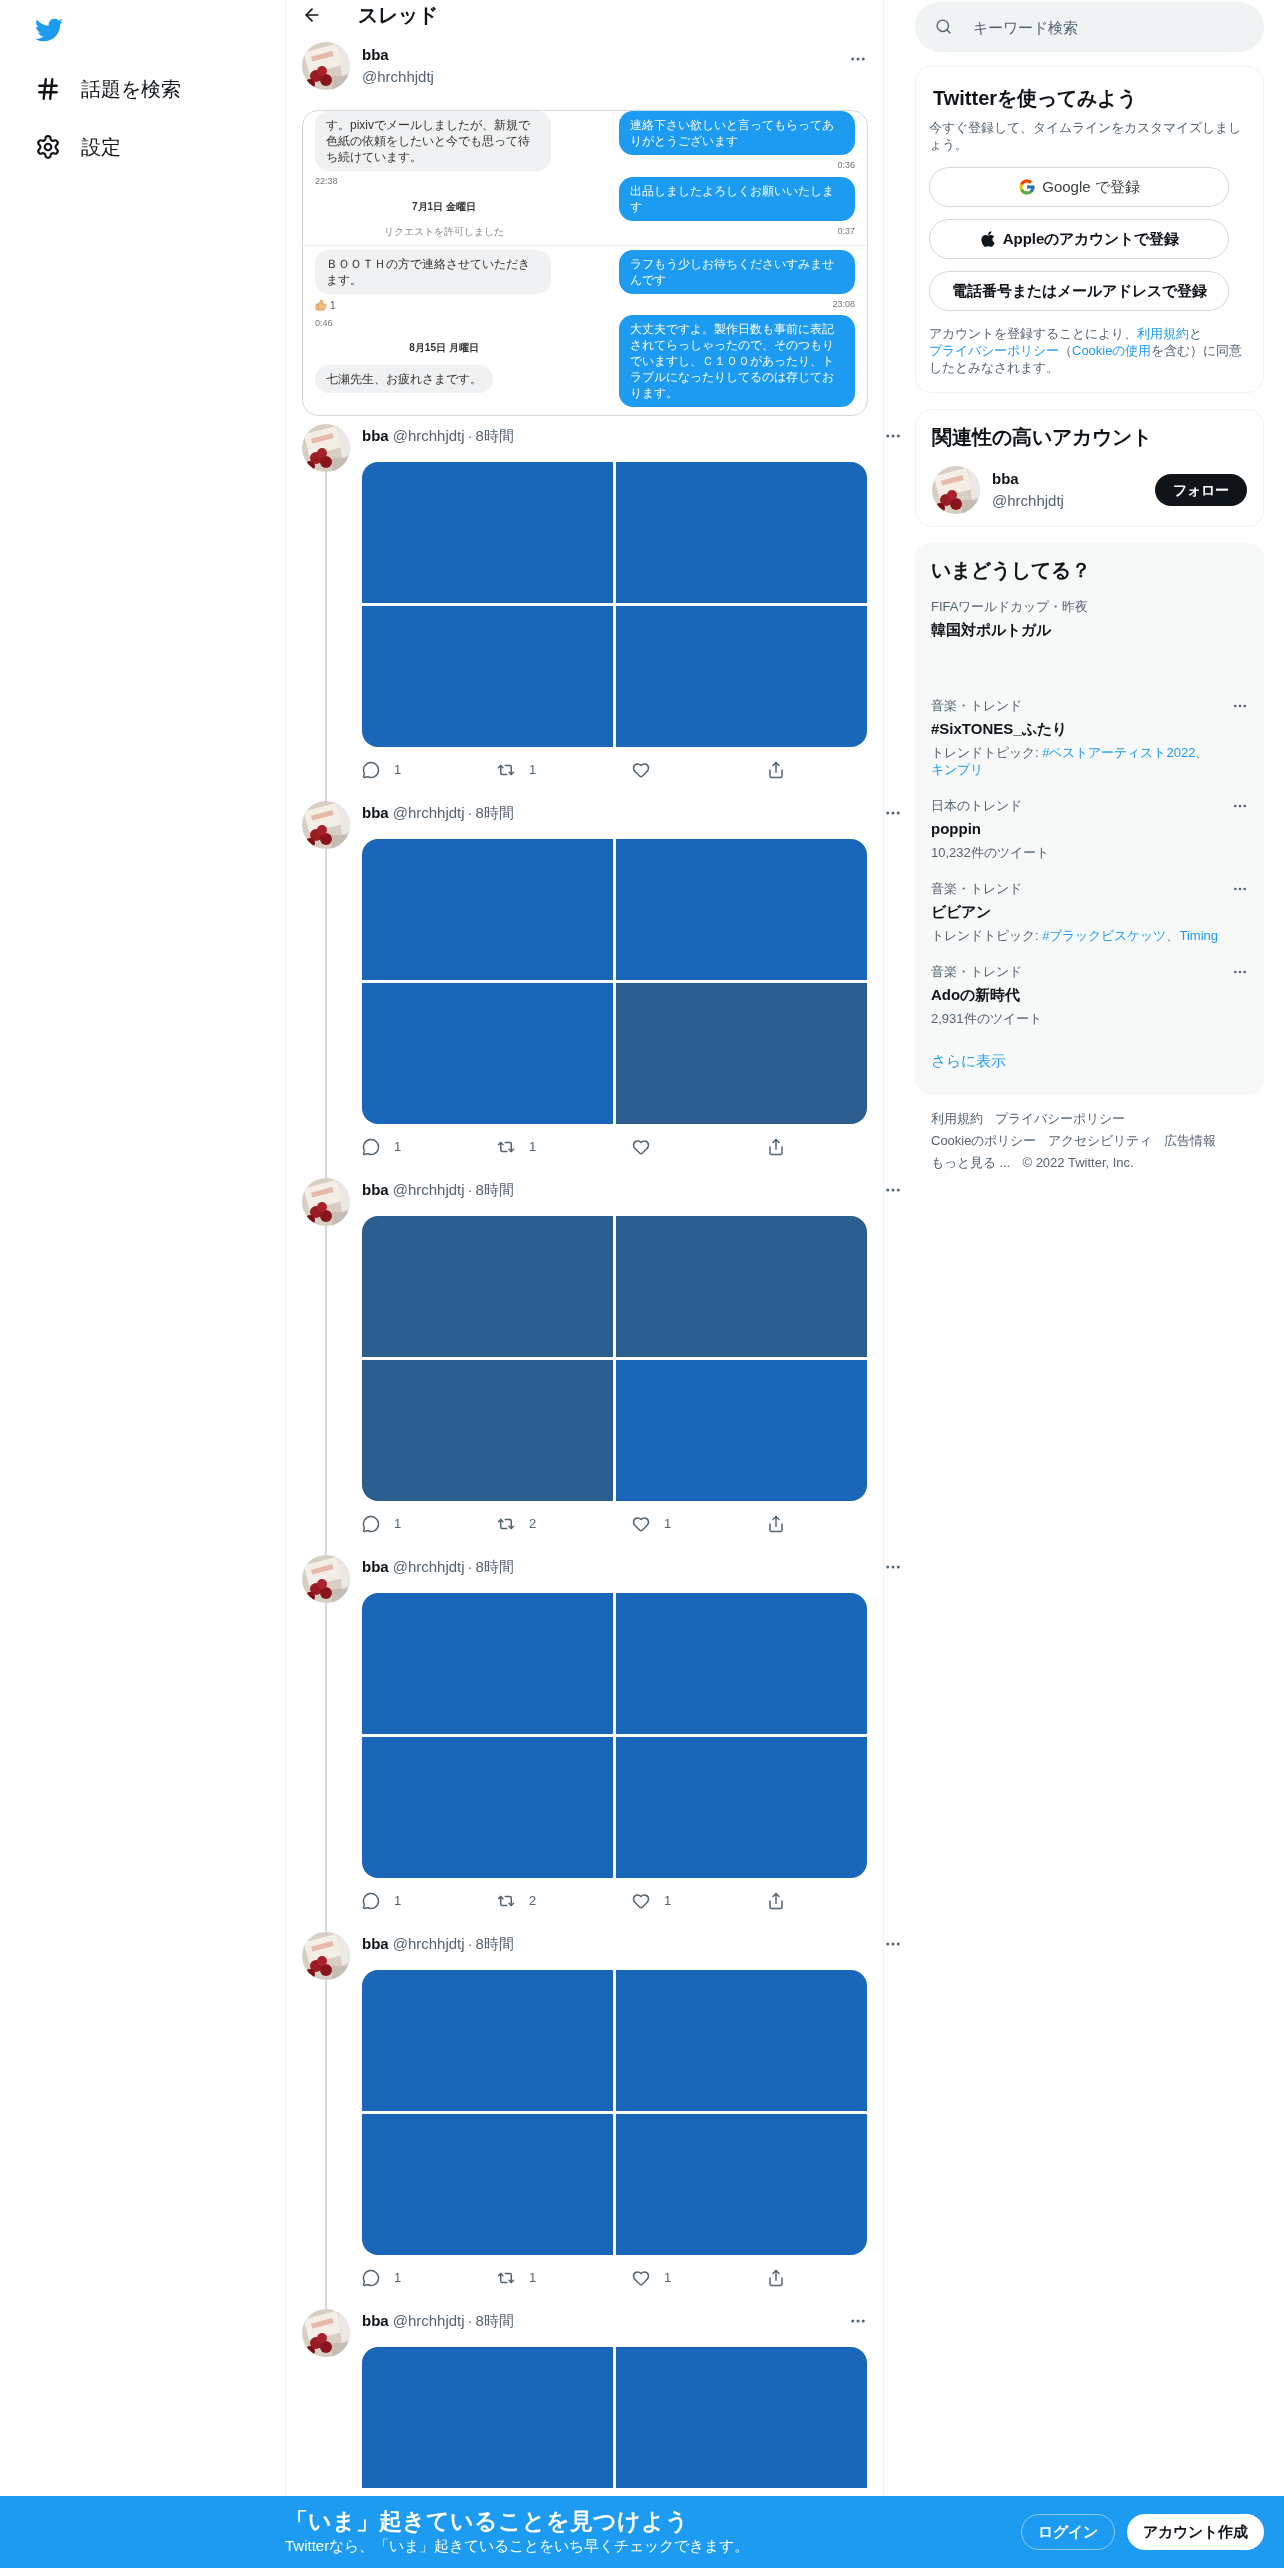  What do you see at coordinates (1089, 27) in the screenshot?
I see `search-field: キーワード検索` at bounding box center [1089, 27].